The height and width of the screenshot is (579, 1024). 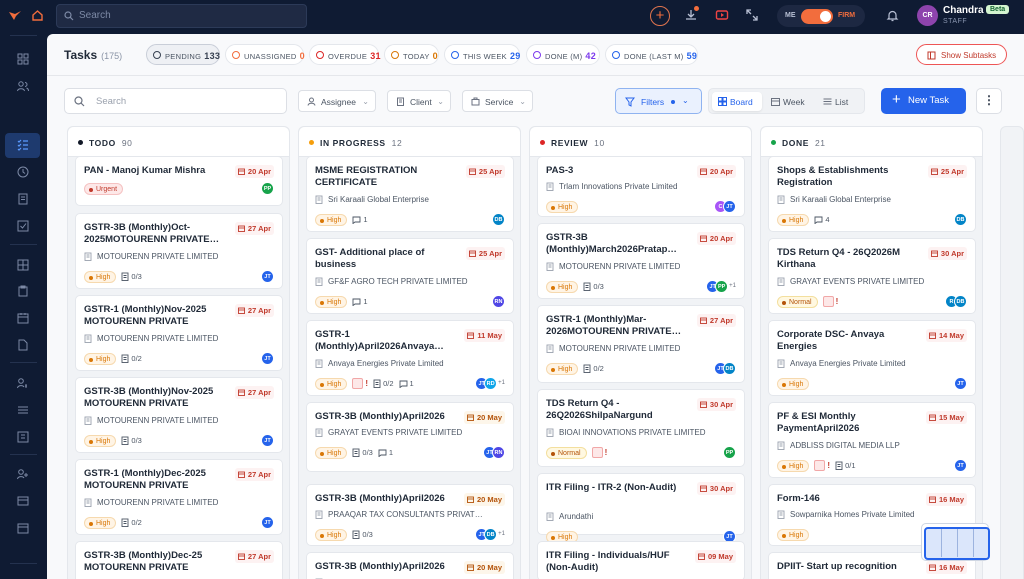 I want to click on assignee-avatars: JT DB +1, so click(x=490, y=534).